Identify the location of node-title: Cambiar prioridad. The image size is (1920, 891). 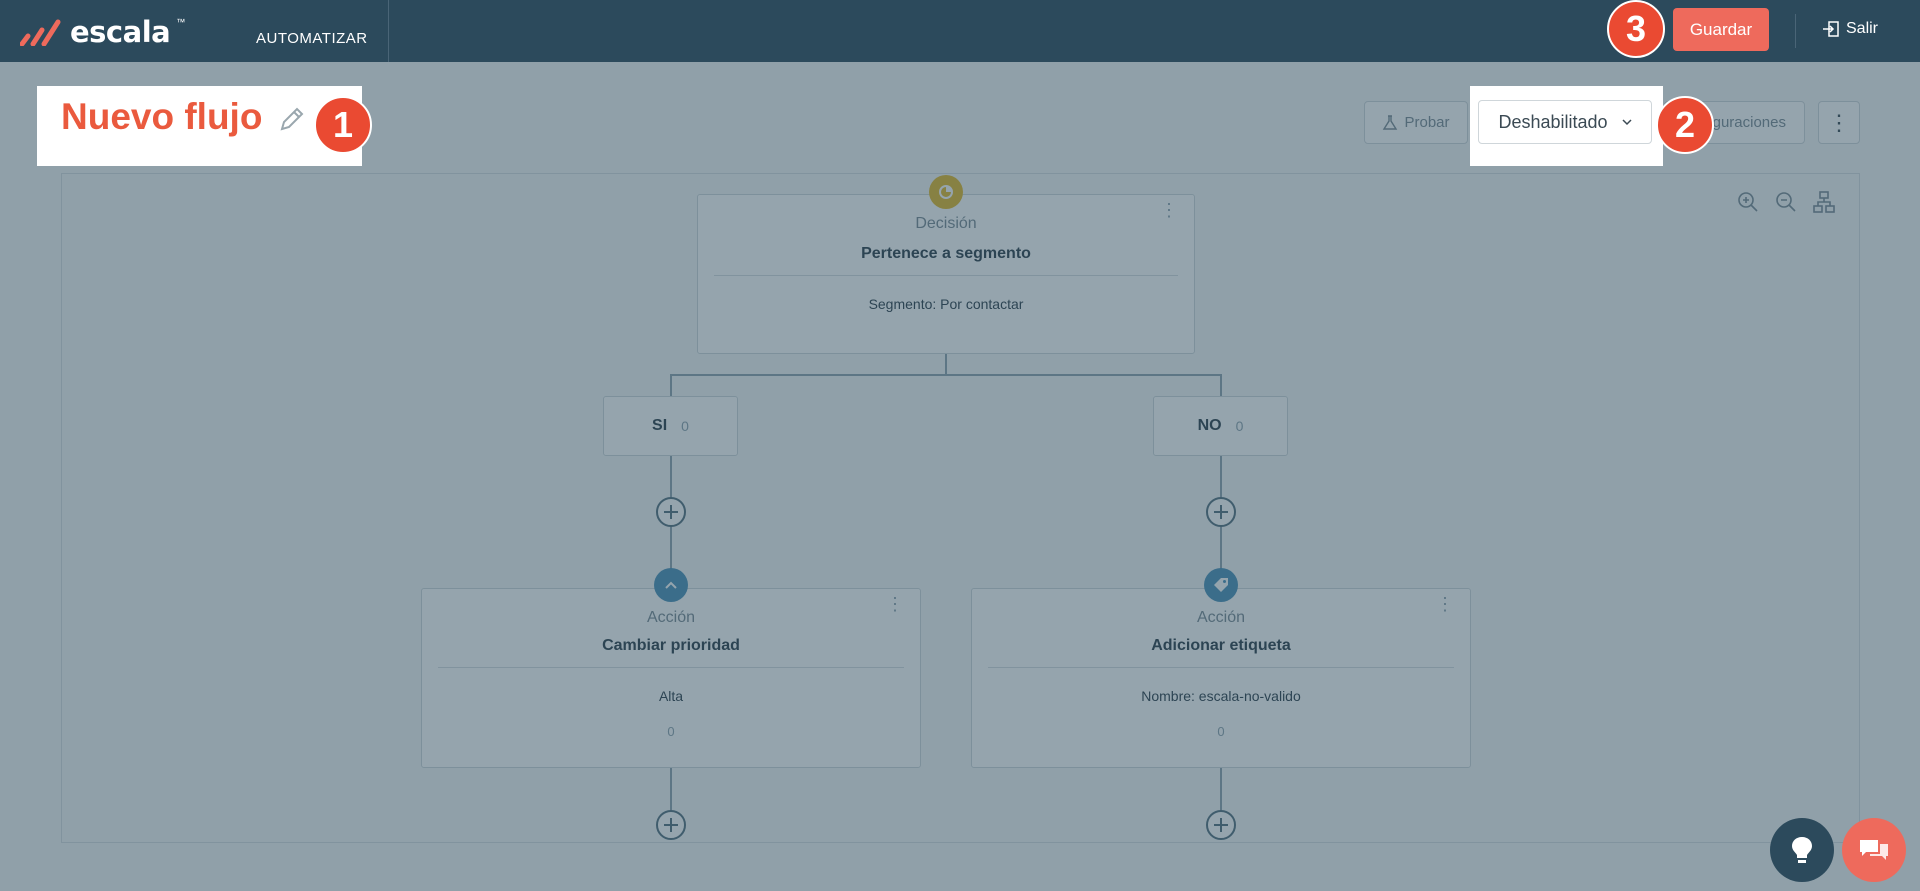
(671, 645).